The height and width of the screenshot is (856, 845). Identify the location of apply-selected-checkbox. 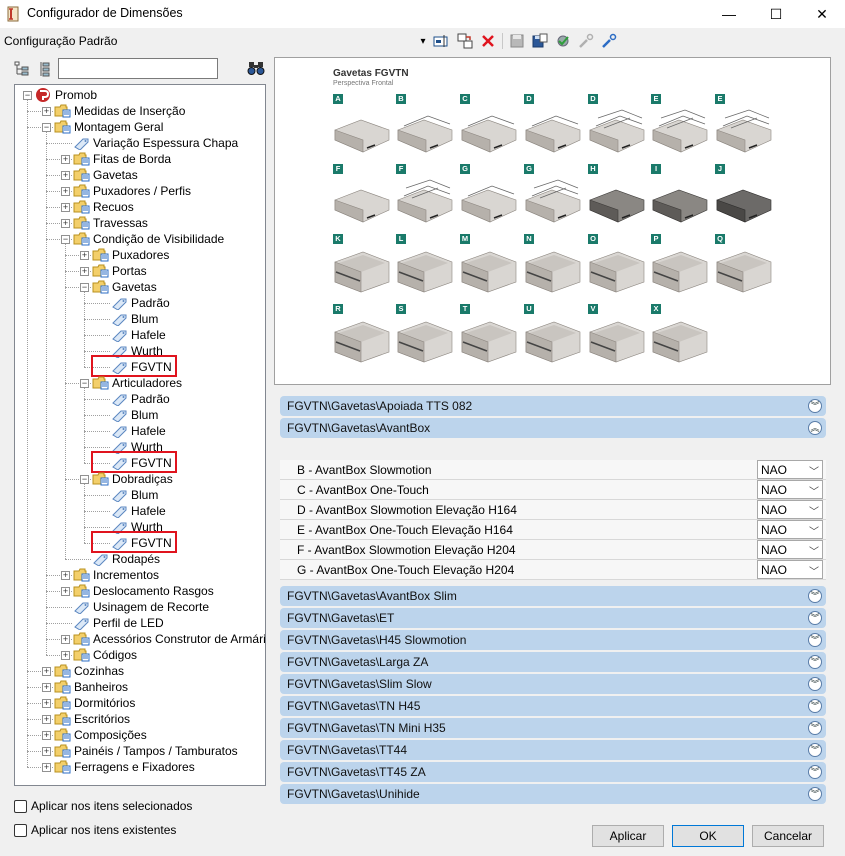
(20, 806).